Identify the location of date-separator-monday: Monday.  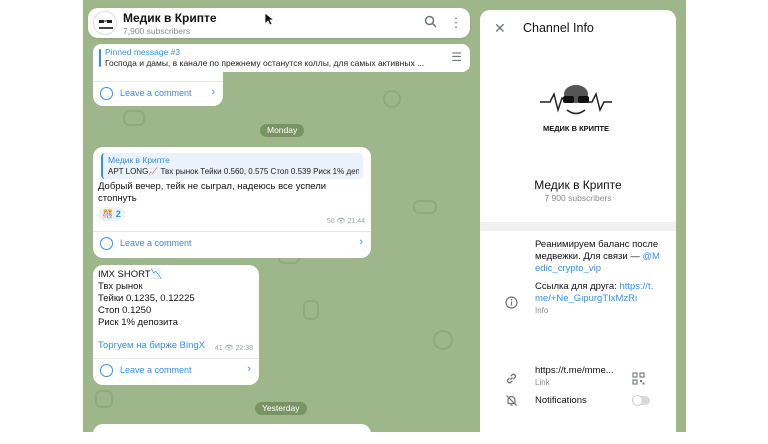
(282, 130).